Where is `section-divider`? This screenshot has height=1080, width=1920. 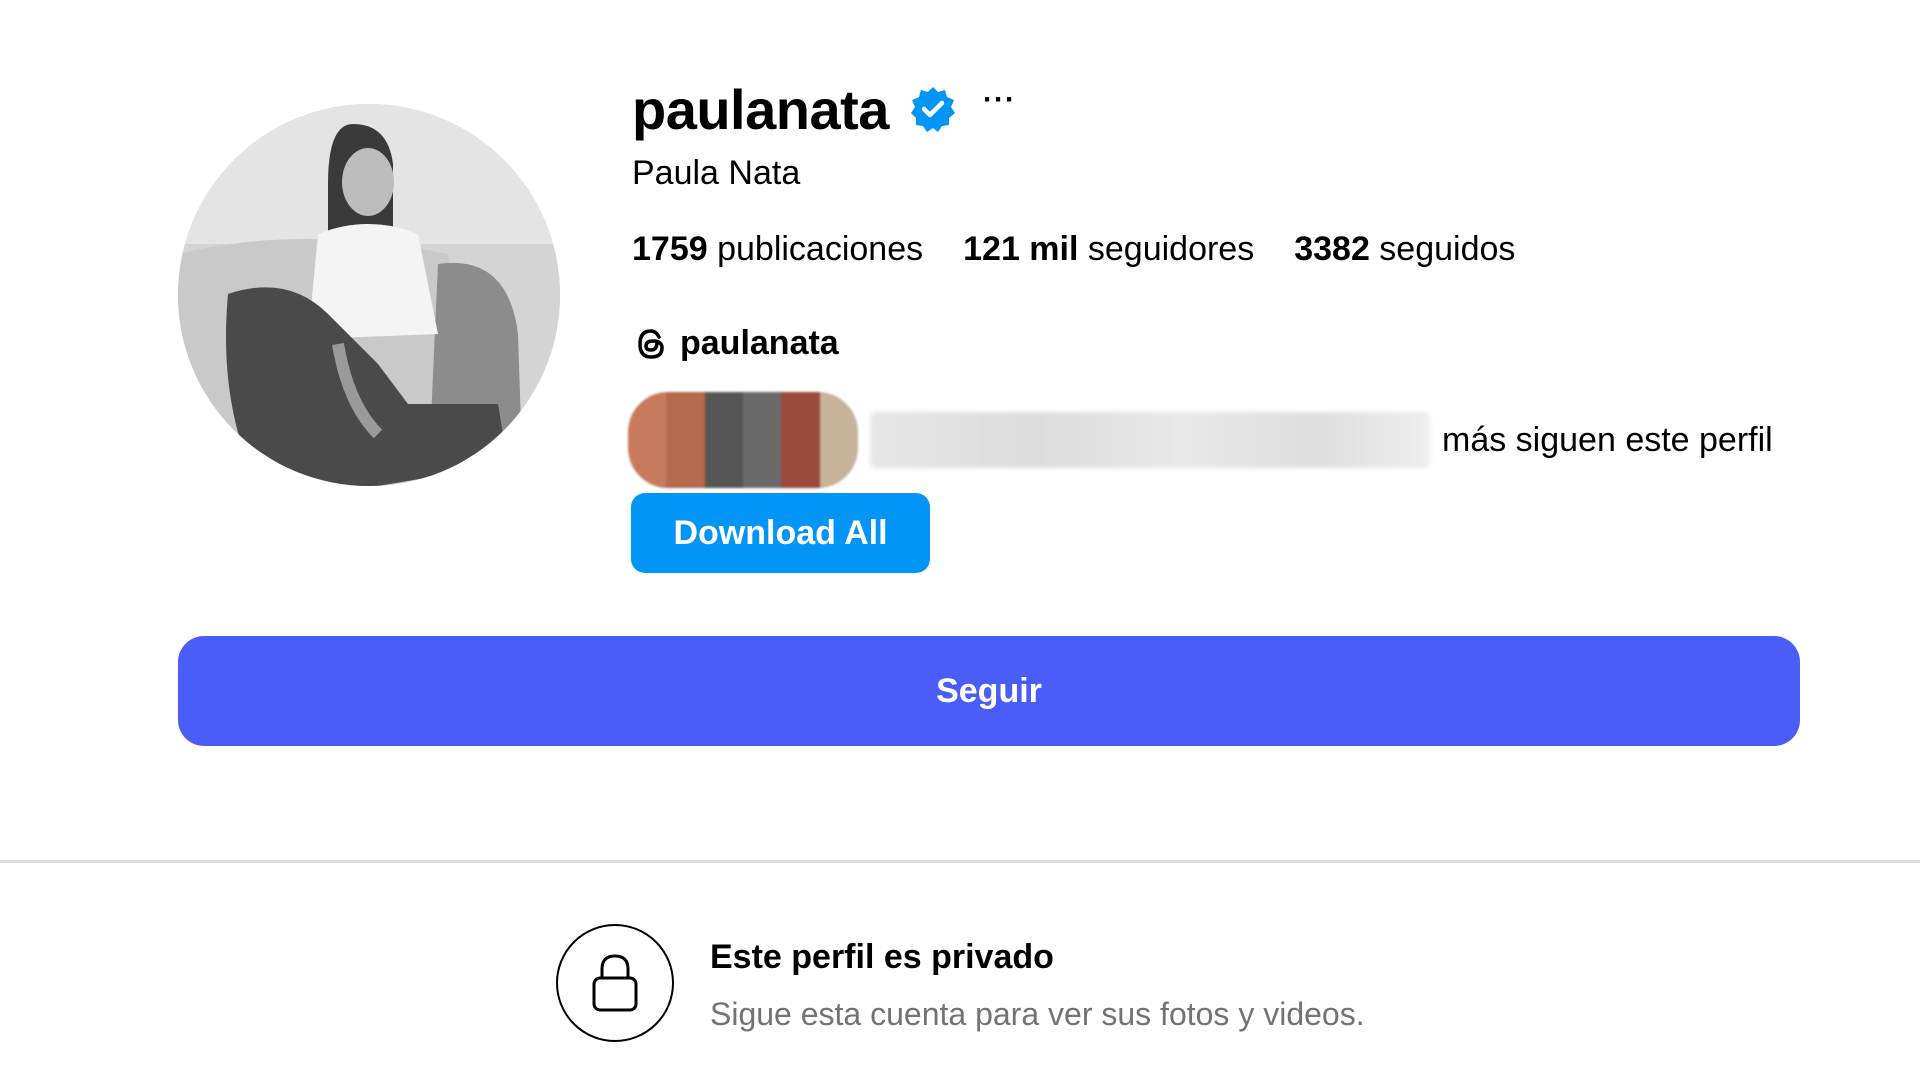
section-divider is located at coordinates (960, 861).